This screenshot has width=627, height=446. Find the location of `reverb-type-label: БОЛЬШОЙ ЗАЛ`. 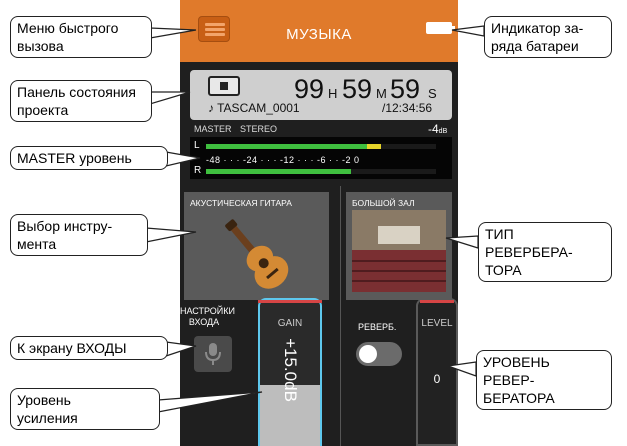

reverb-type-label: БОЛЬШОЙ ЗАЛ is located at coordinates (383, 203).